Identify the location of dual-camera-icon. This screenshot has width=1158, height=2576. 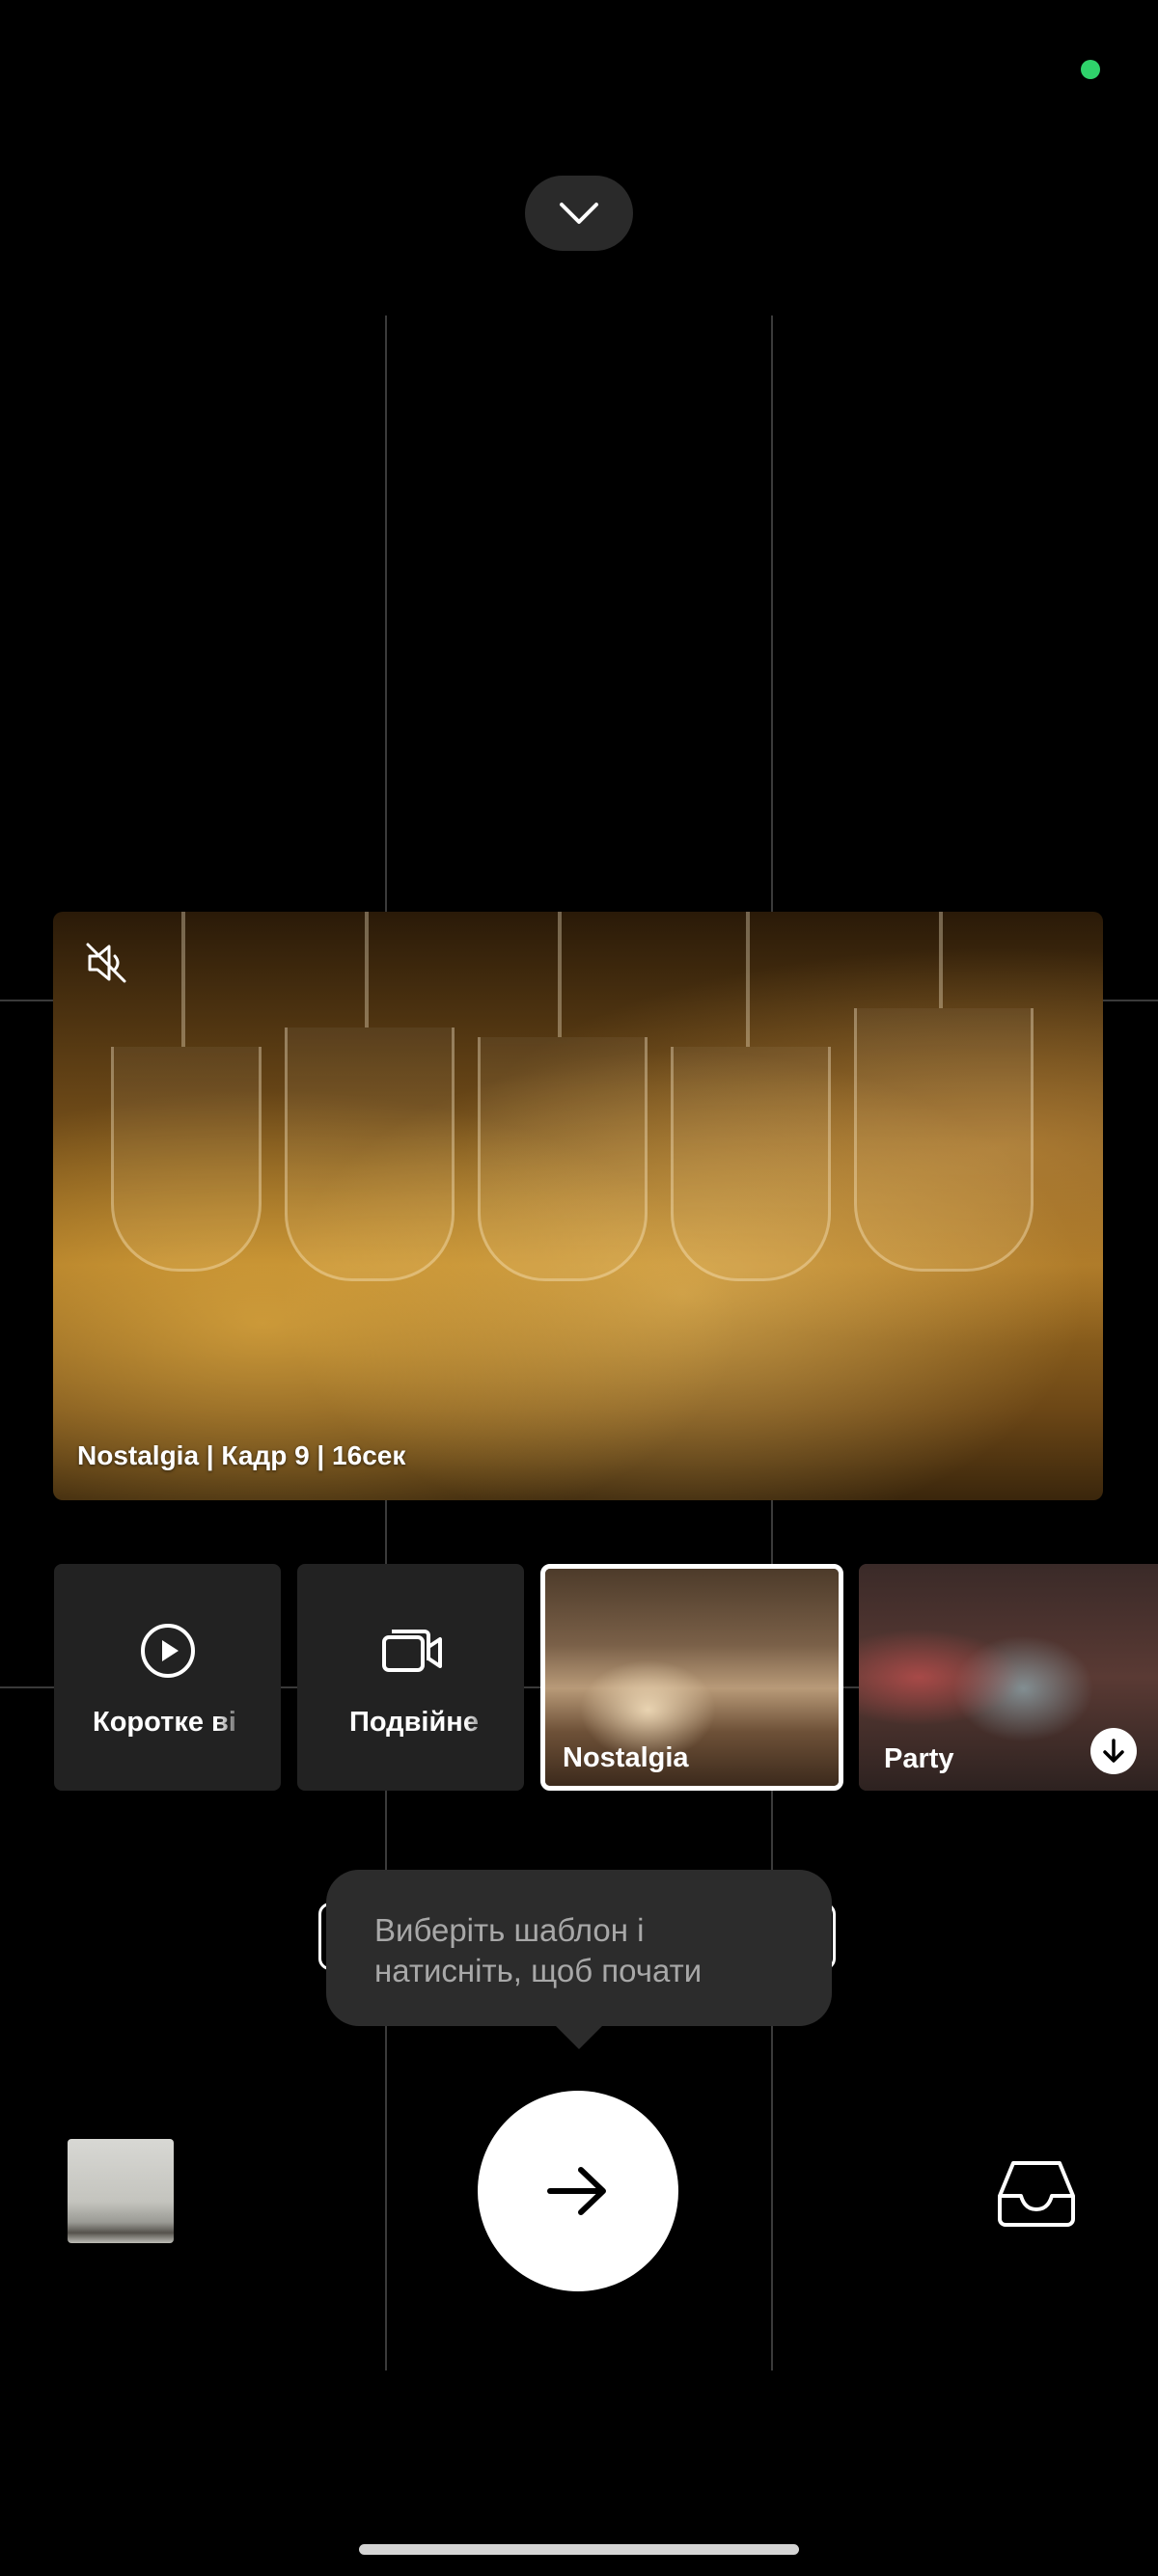
(412, 1651).